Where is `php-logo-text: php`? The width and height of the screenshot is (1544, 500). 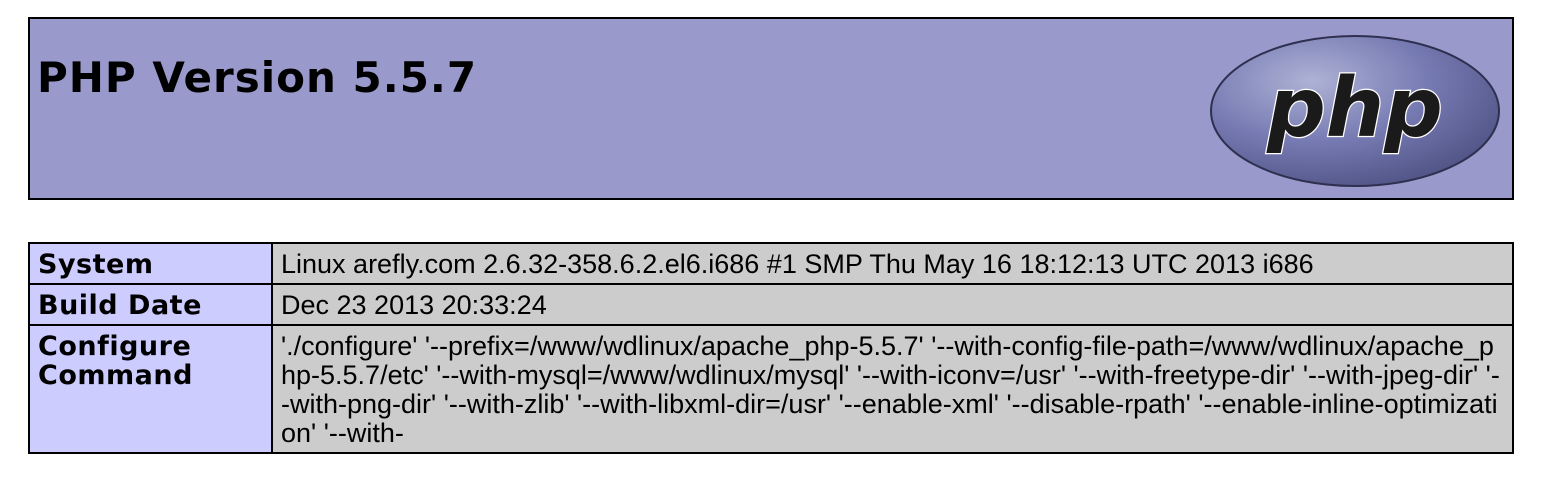
php-logo-text: php is located at coordinates (1354, 108).